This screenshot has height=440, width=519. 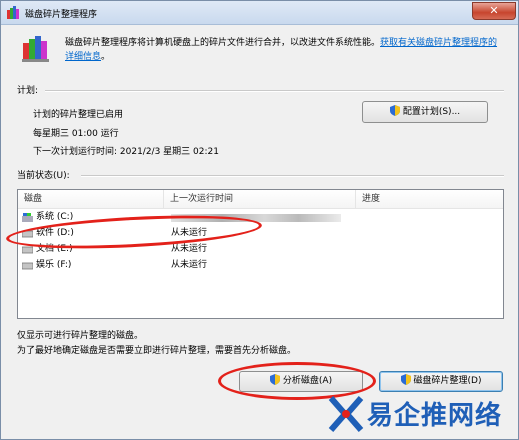 I want to click on defragment-button: 磁盘碎片整理(D), so click(x=441, y=381).